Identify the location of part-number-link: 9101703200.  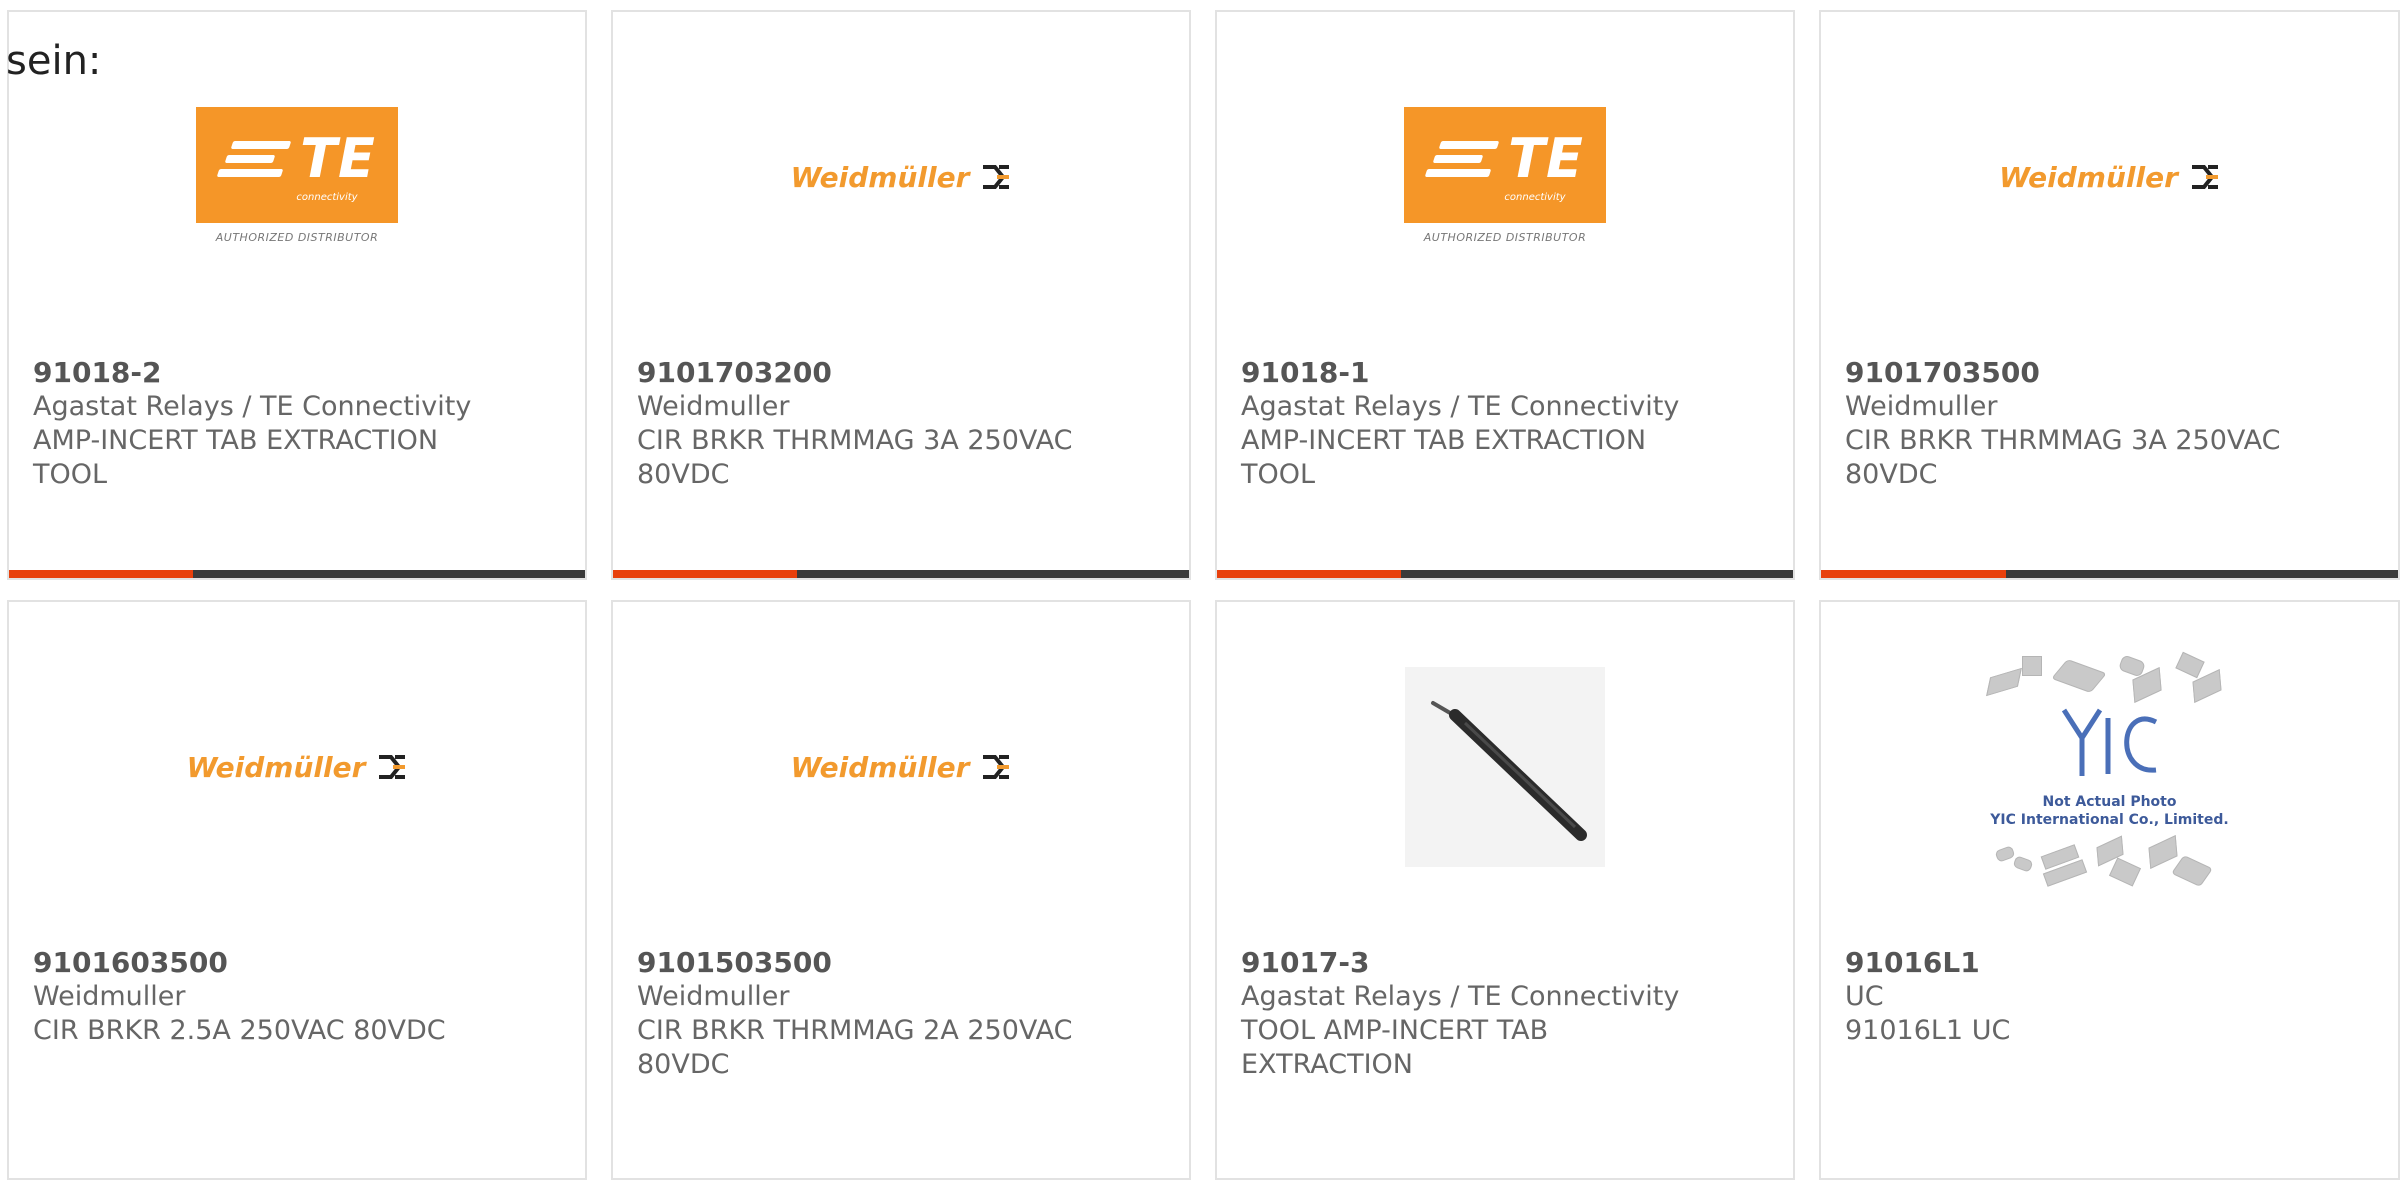
(901, 373).